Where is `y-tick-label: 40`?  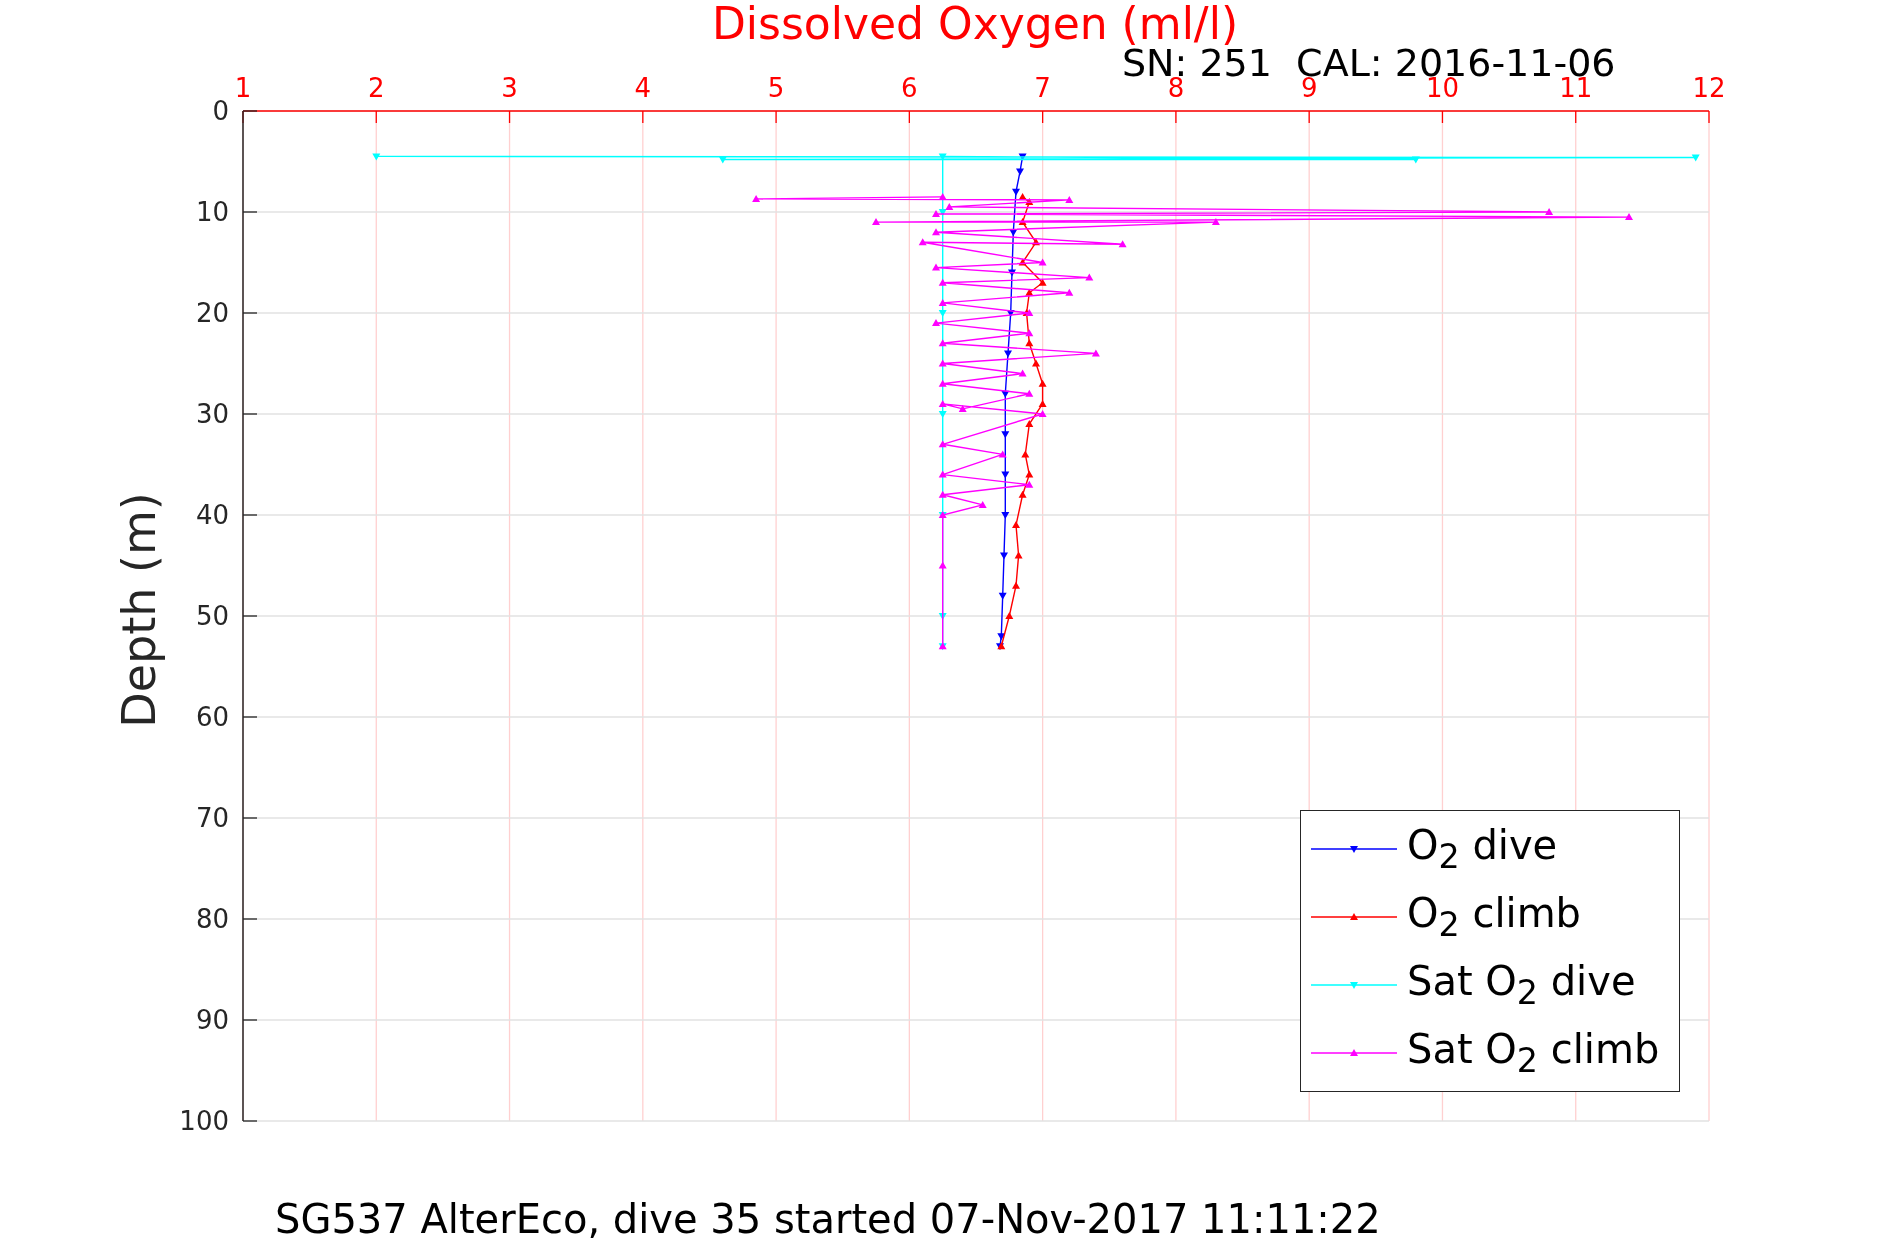
y-tick-label: 40 is located at coordinates (212, 515).